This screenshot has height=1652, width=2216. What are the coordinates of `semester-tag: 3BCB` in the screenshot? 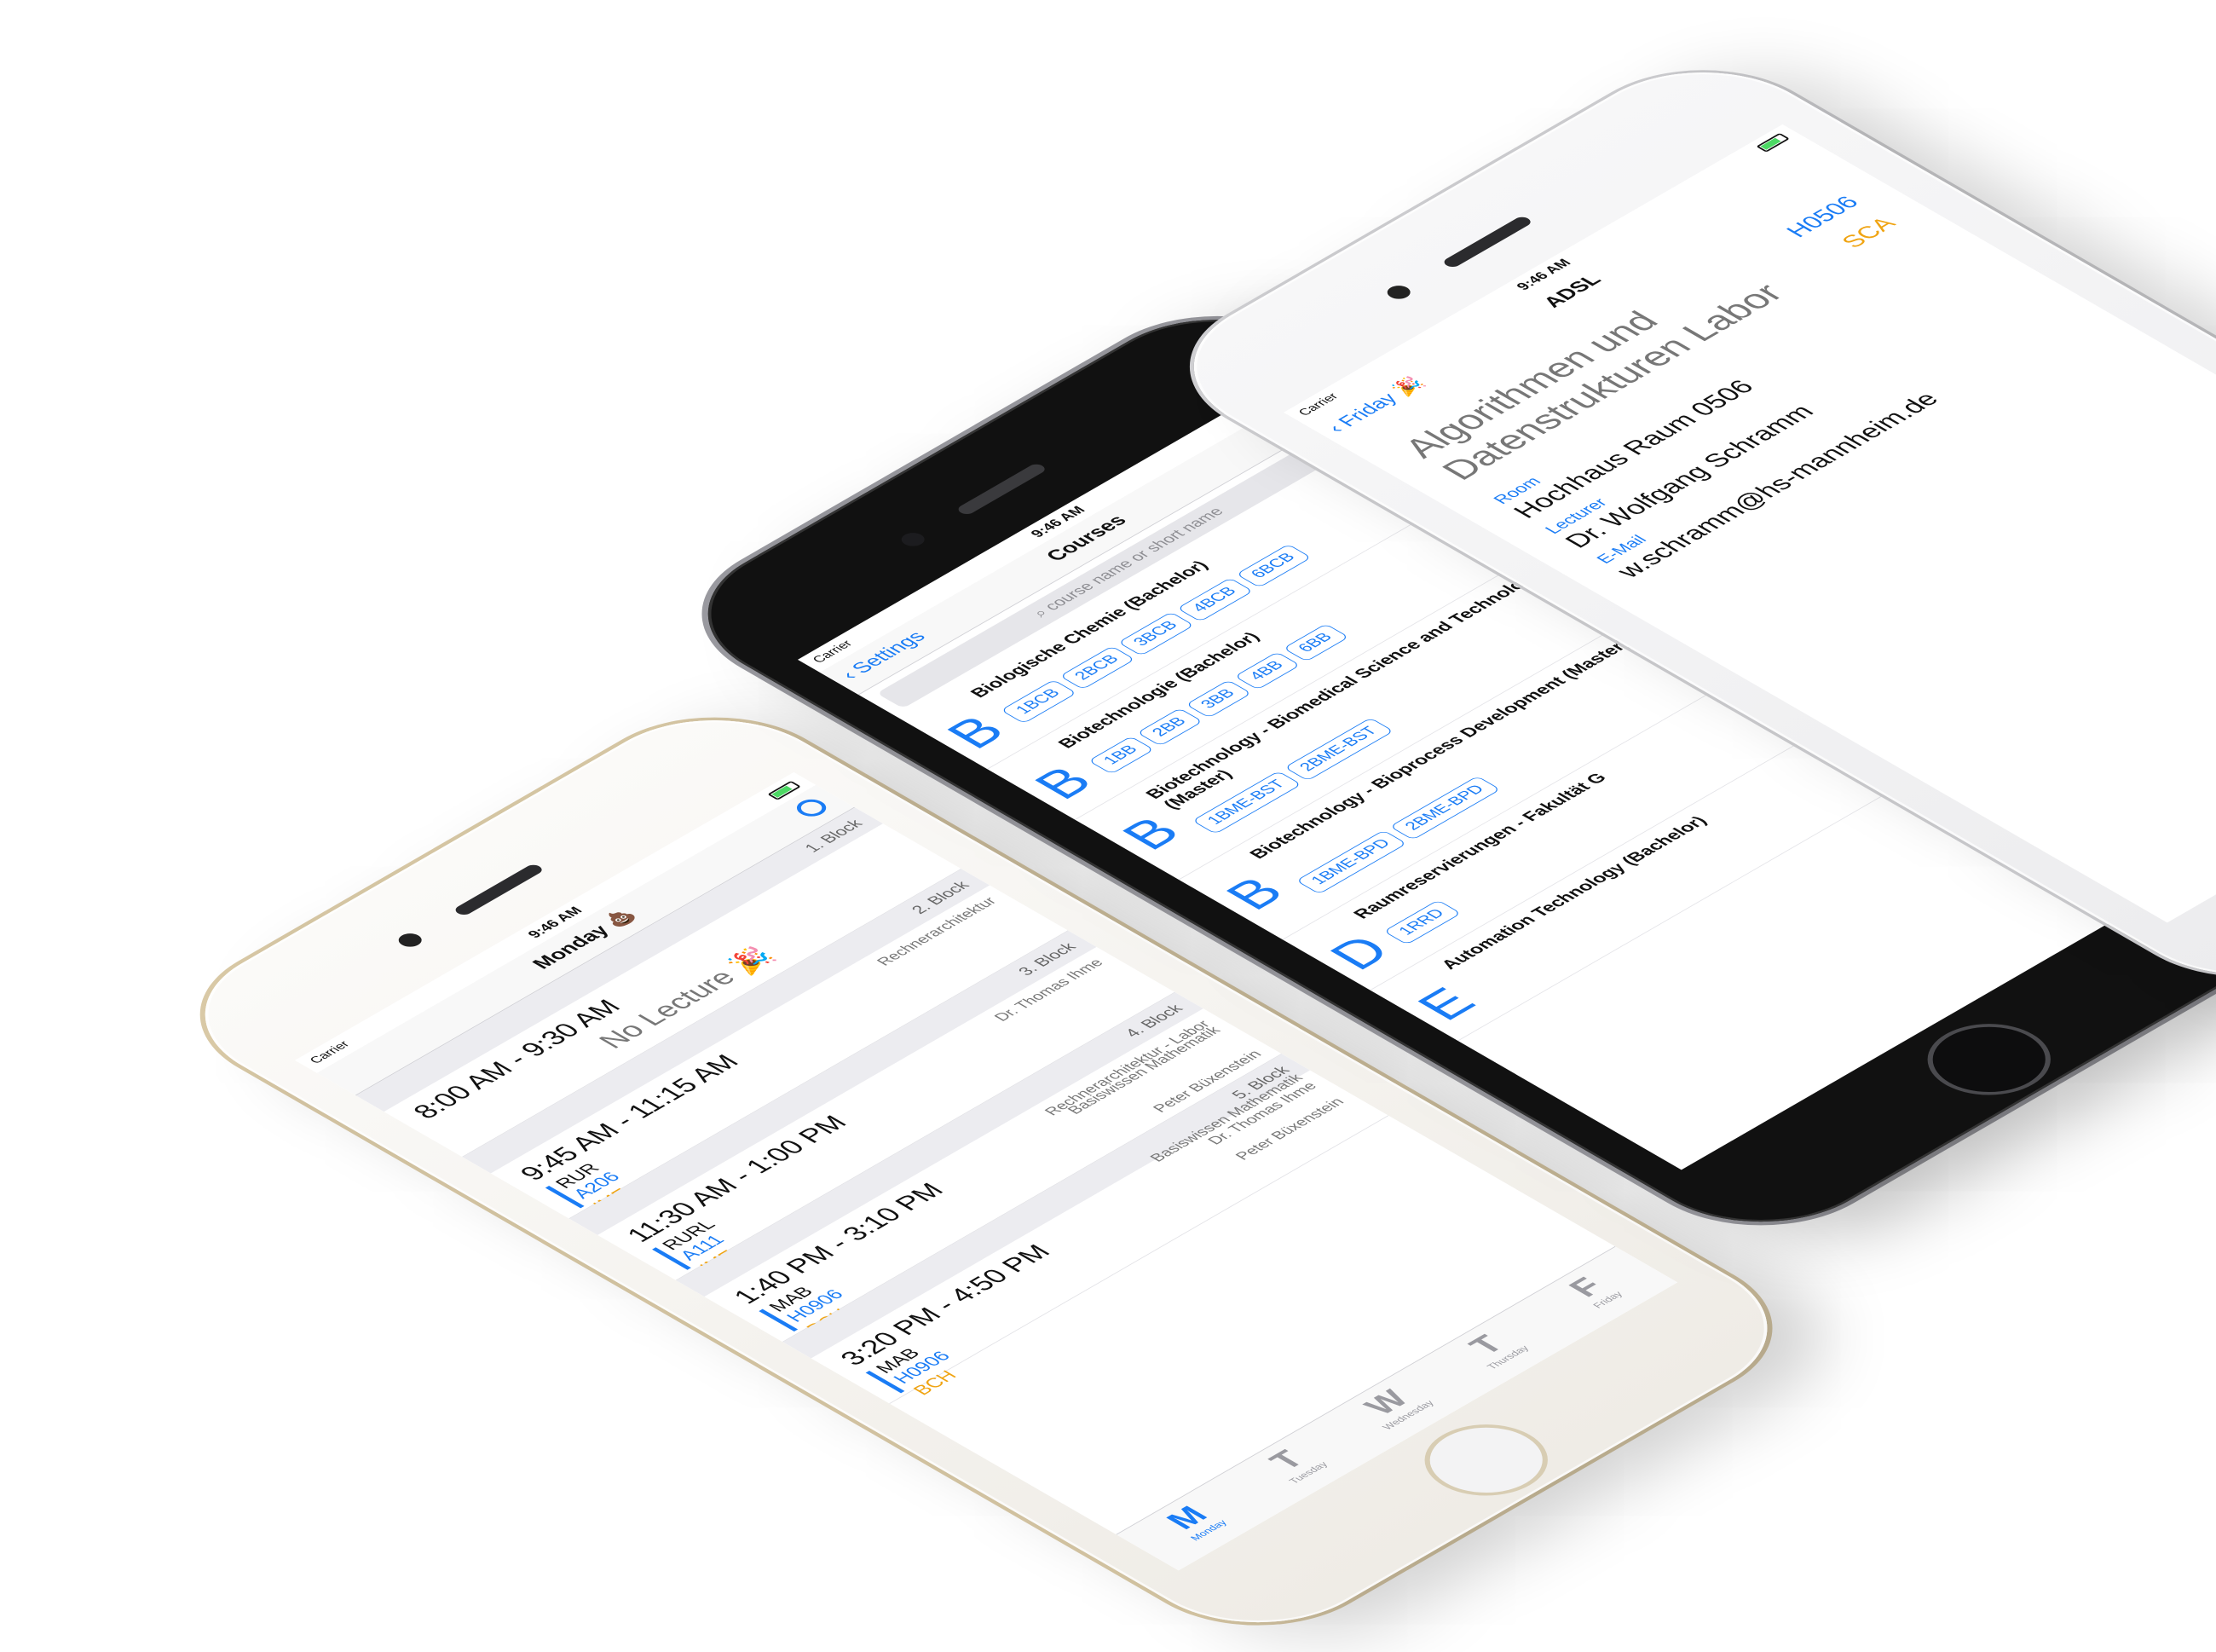 It's located at (1156, 633).